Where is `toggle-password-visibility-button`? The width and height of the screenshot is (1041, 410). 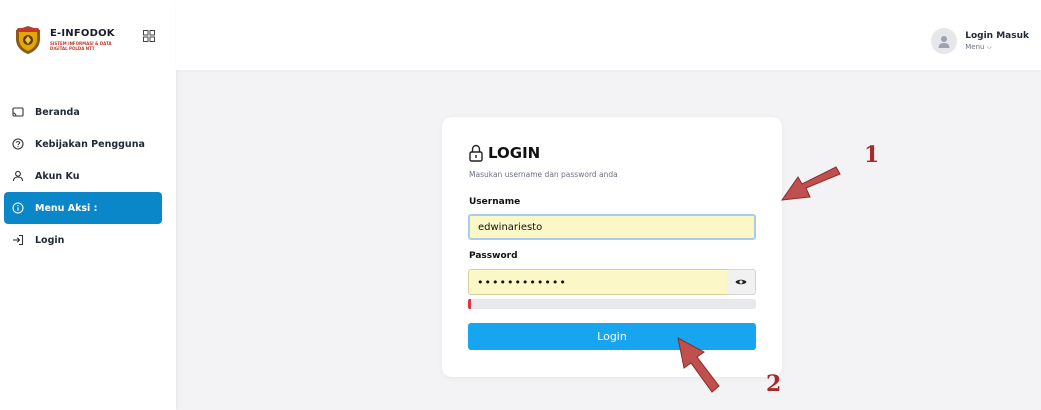
toggle-password-visibility-button is located at coordinates (741, 282).